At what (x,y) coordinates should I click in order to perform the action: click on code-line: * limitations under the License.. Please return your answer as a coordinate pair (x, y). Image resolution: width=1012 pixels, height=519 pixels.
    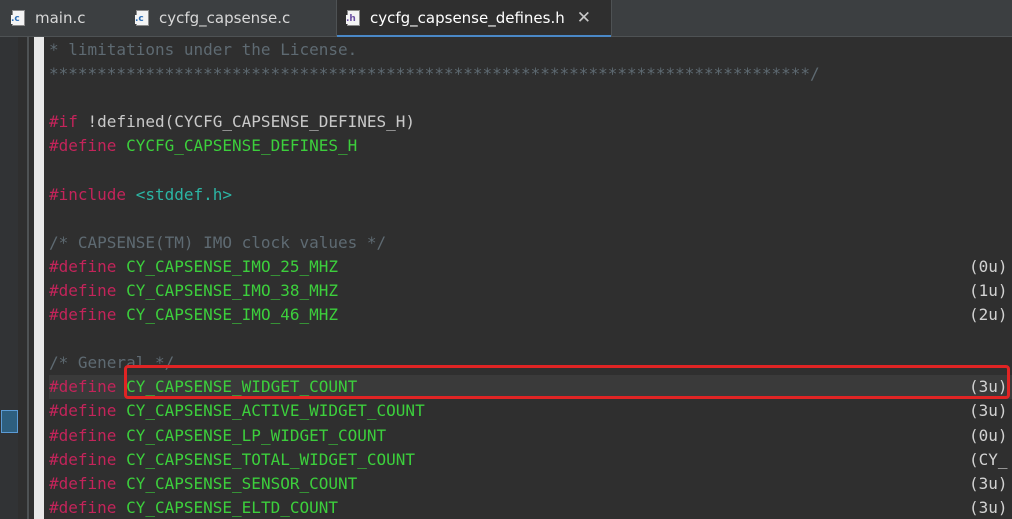
    Looking at the image, I should click on (530, 50).